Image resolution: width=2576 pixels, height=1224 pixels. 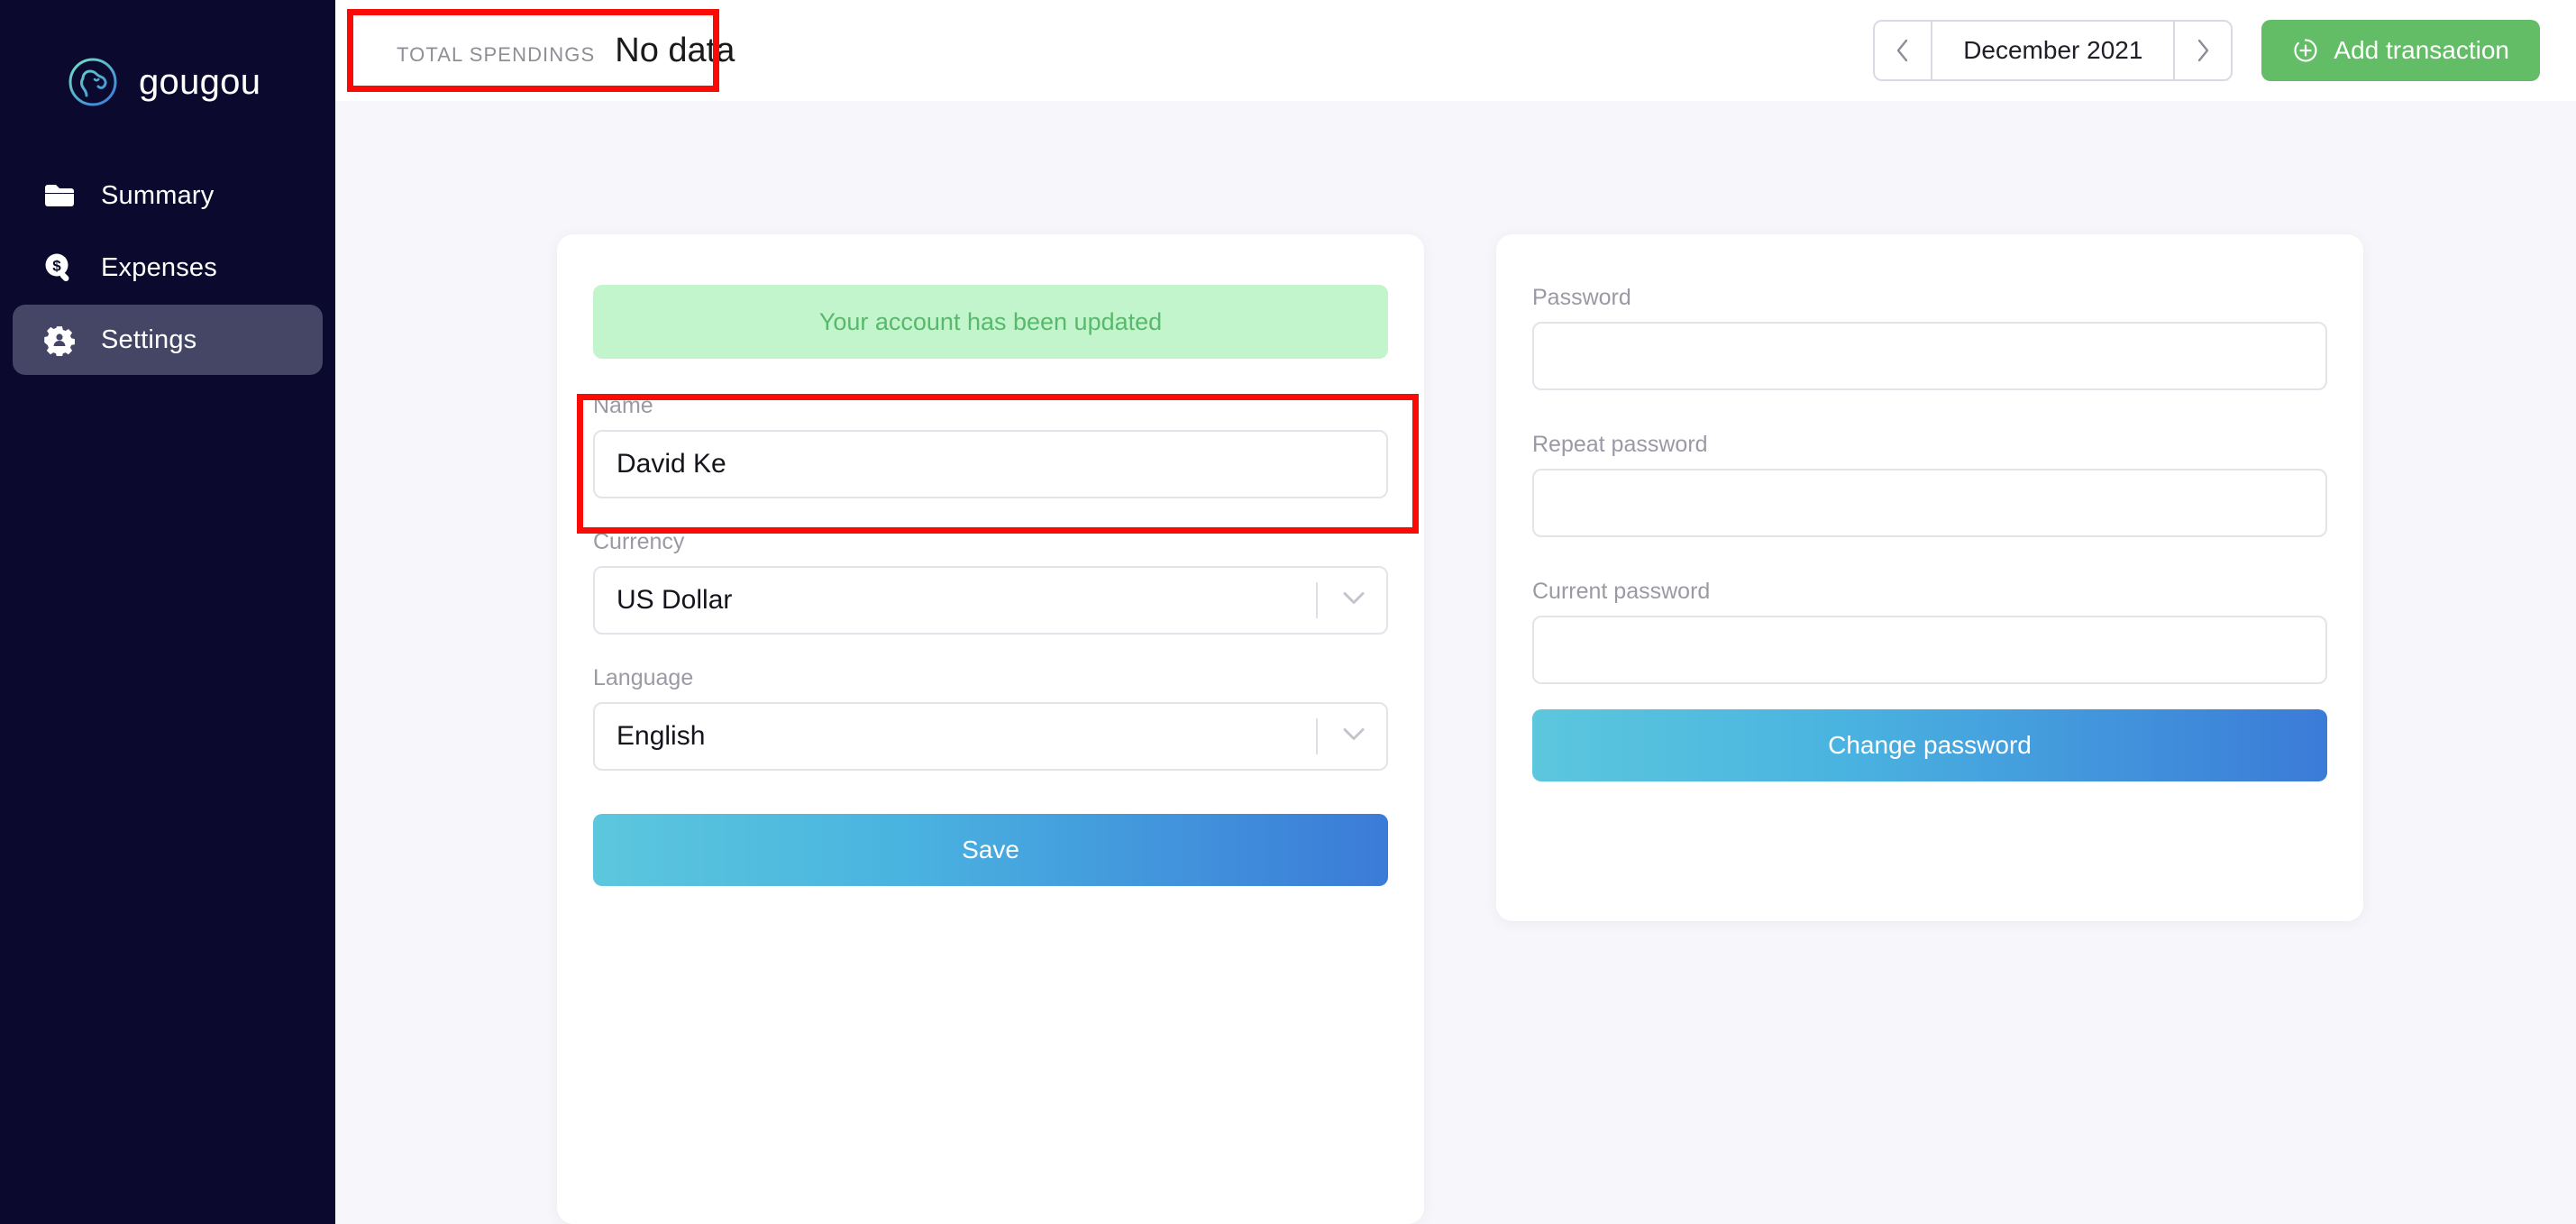 I want to click on repeat-password-label: Repeat password, so click(x=1620, y=445).